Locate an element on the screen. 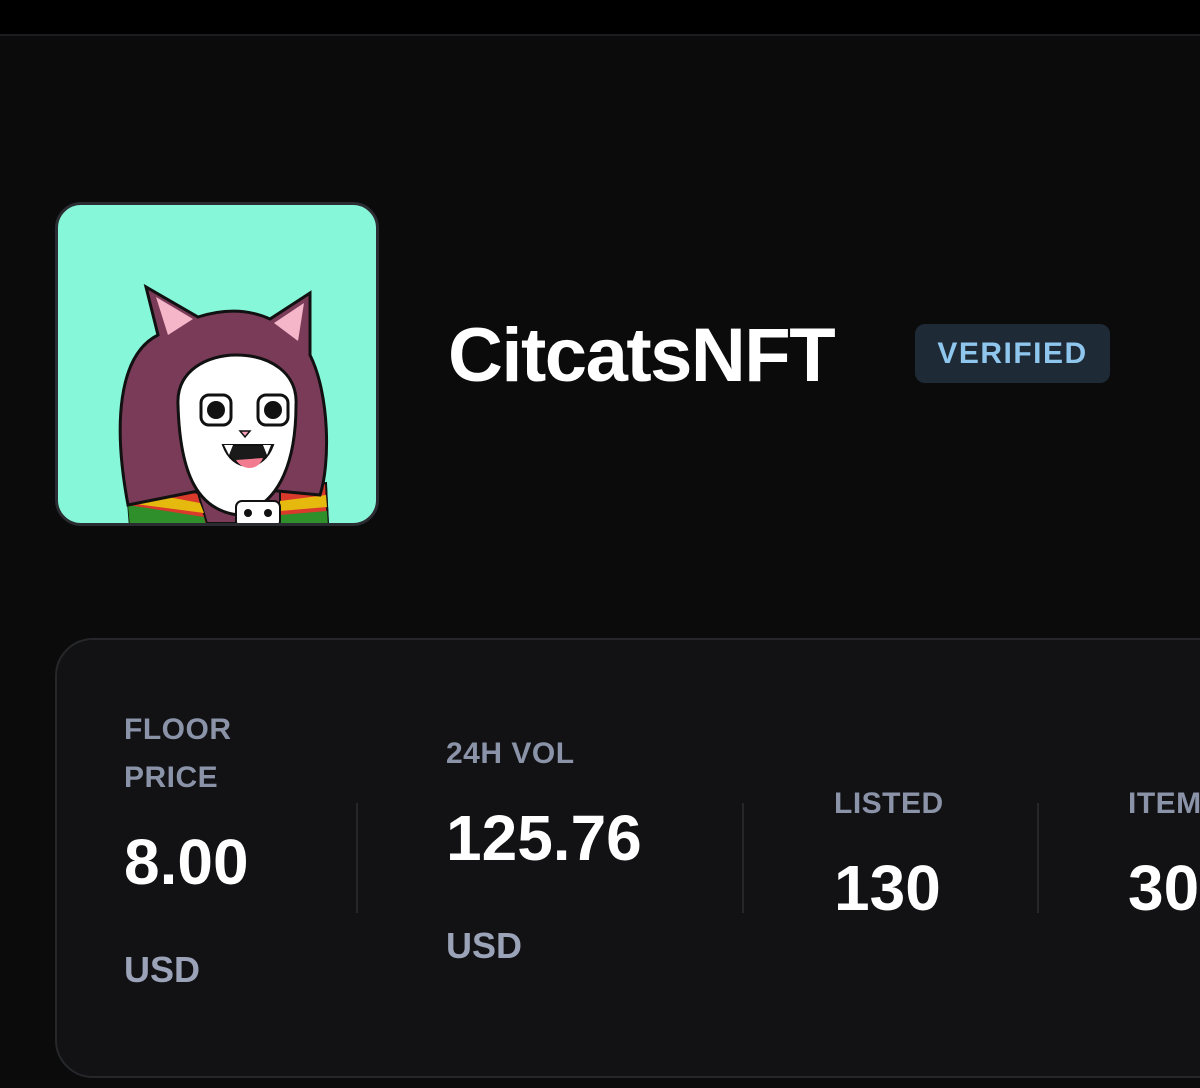 The height and width of the screenshot is (1088, 1200). collection-avatar is located at coordinates (217, 364).